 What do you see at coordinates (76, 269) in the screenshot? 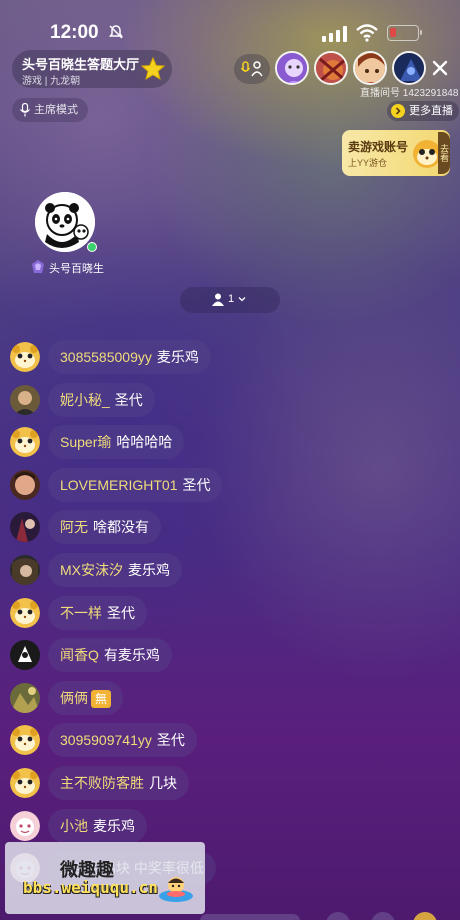
I see `host-name: 头号百晓生` at bounding box center [76, 269].